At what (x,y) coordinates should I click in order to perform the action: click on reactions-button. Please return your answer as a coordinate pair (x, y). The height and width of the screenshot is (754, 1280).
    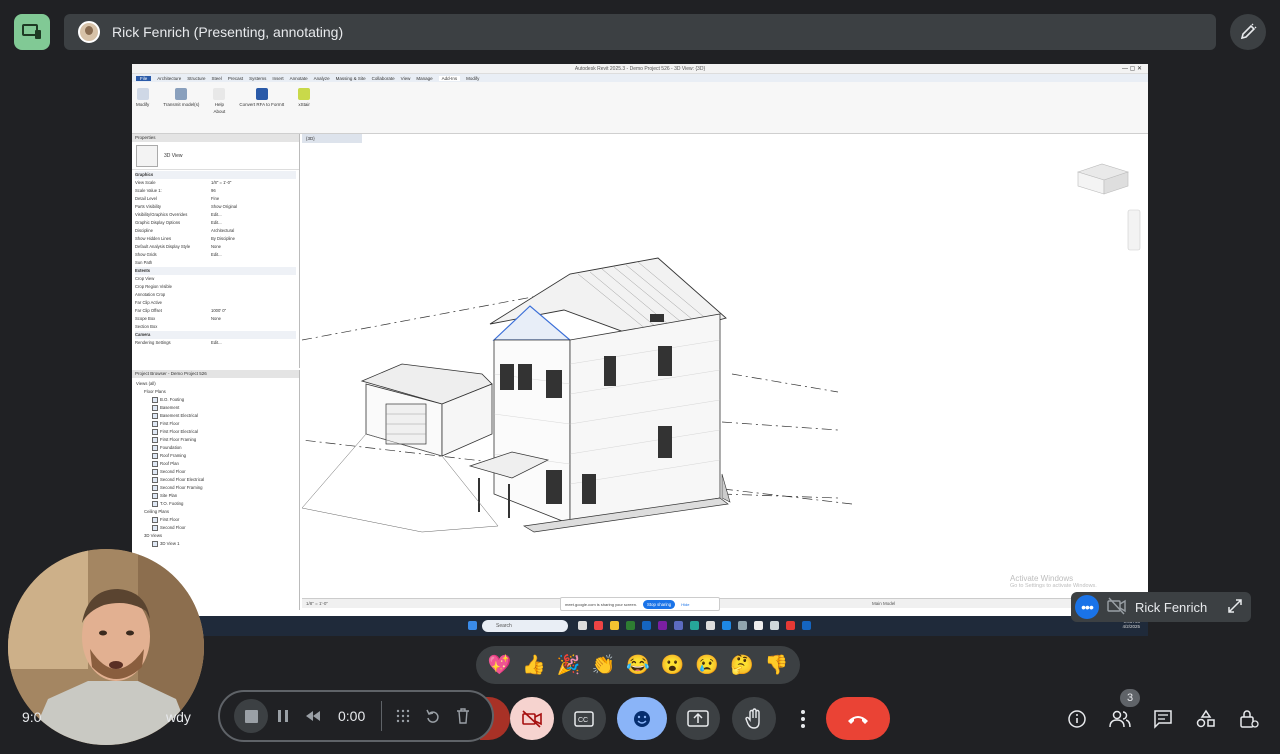
    Looking at the image, I should click on (642, 718).